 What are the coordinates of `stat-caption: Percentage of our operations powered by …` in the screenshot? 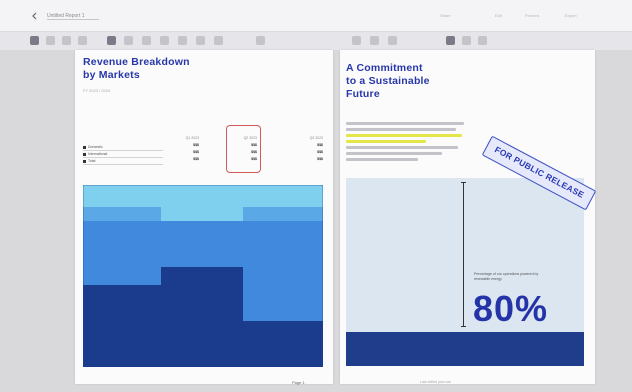 It's located at (506, 276).